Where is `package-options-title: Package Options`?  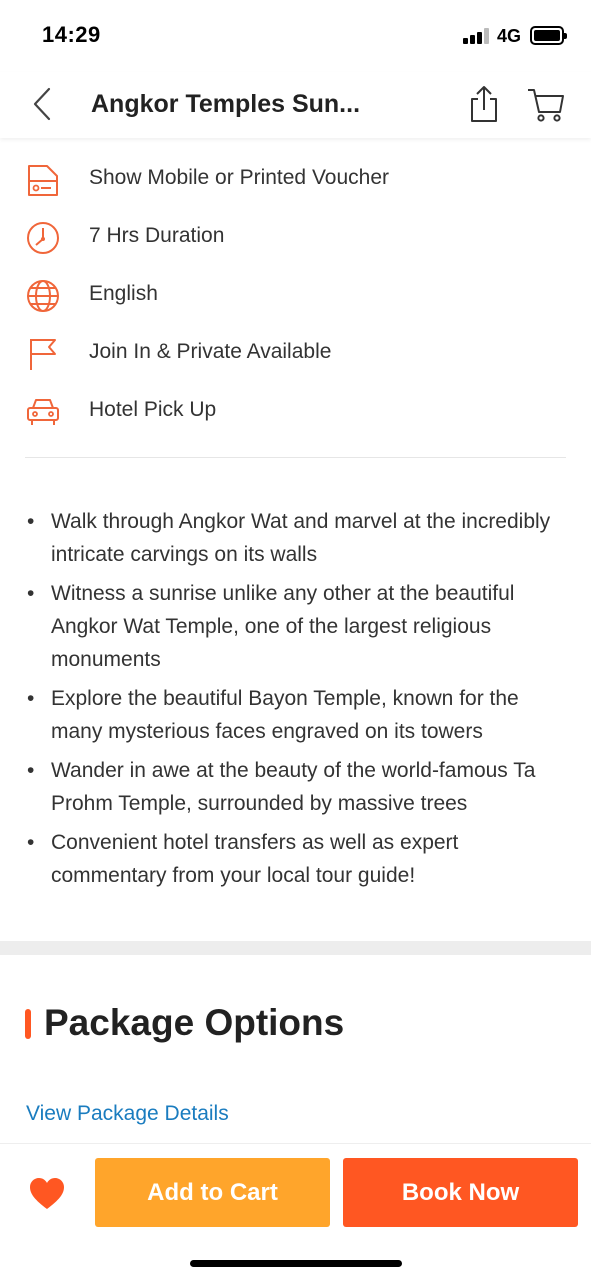 package-options-title: Package Options is located at coordinates (194, 1022).